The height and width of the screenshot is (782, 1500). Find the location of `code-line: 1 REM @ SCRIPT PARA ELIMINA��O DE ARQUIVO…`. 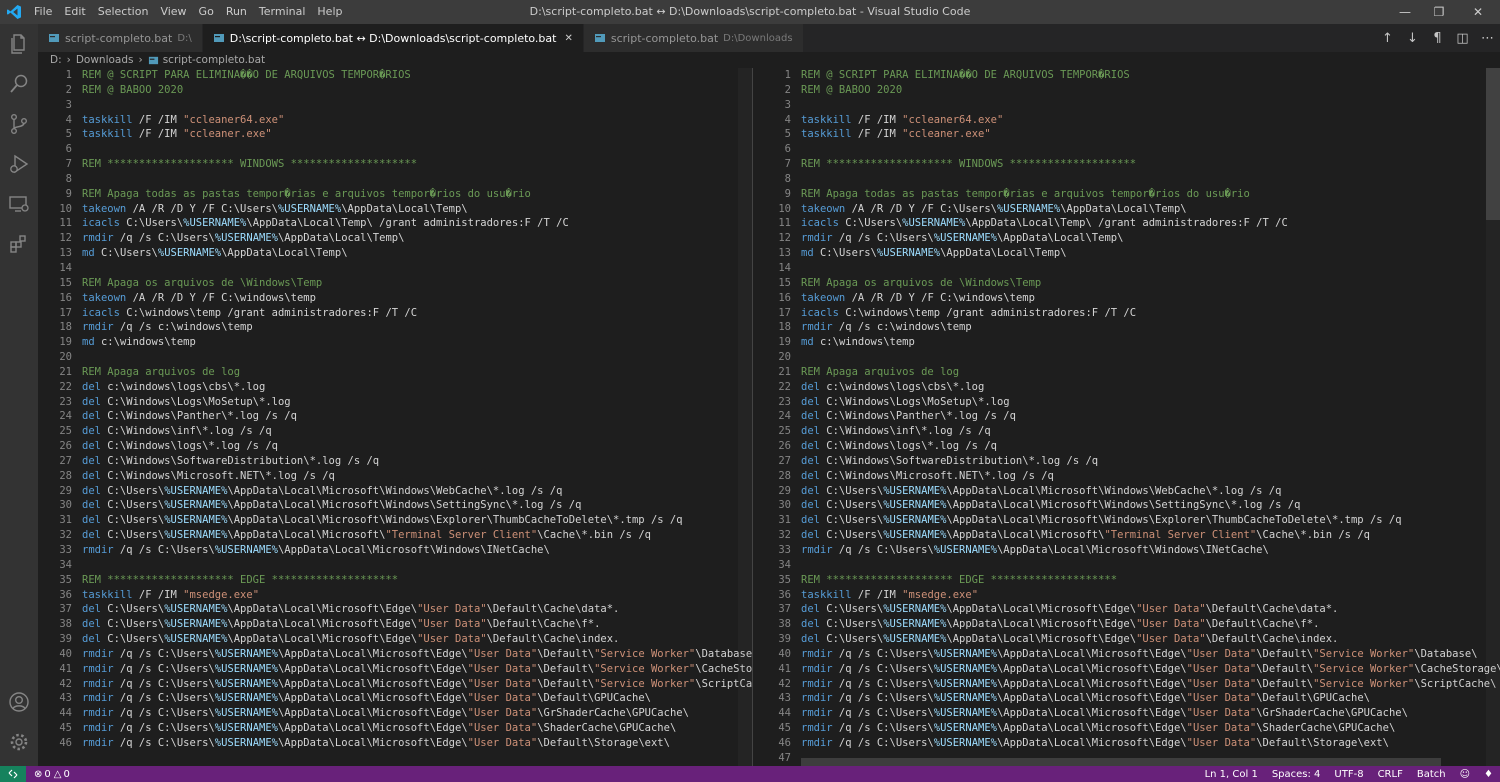

code-line: 1 REM @ SCRIPT PARA ELIMINA��O DE ARQUIVO… is located at coordinates (1128, 75).